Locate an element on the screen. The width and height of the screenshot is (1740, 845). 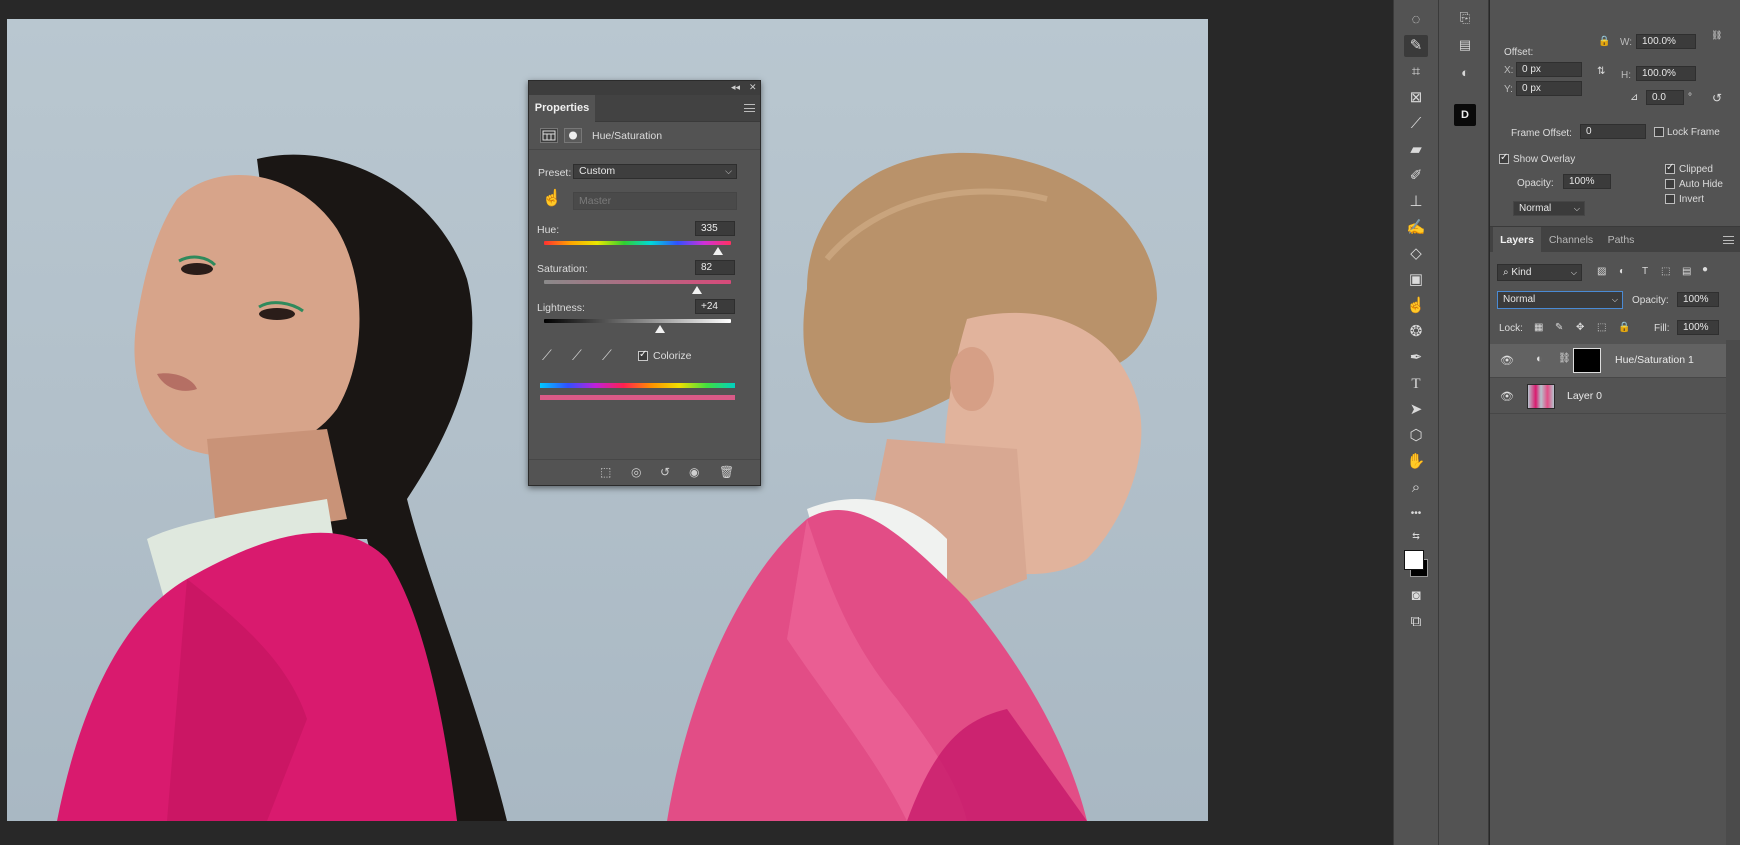
link-icon: 🔒 is located at coordinates (1604, 41).